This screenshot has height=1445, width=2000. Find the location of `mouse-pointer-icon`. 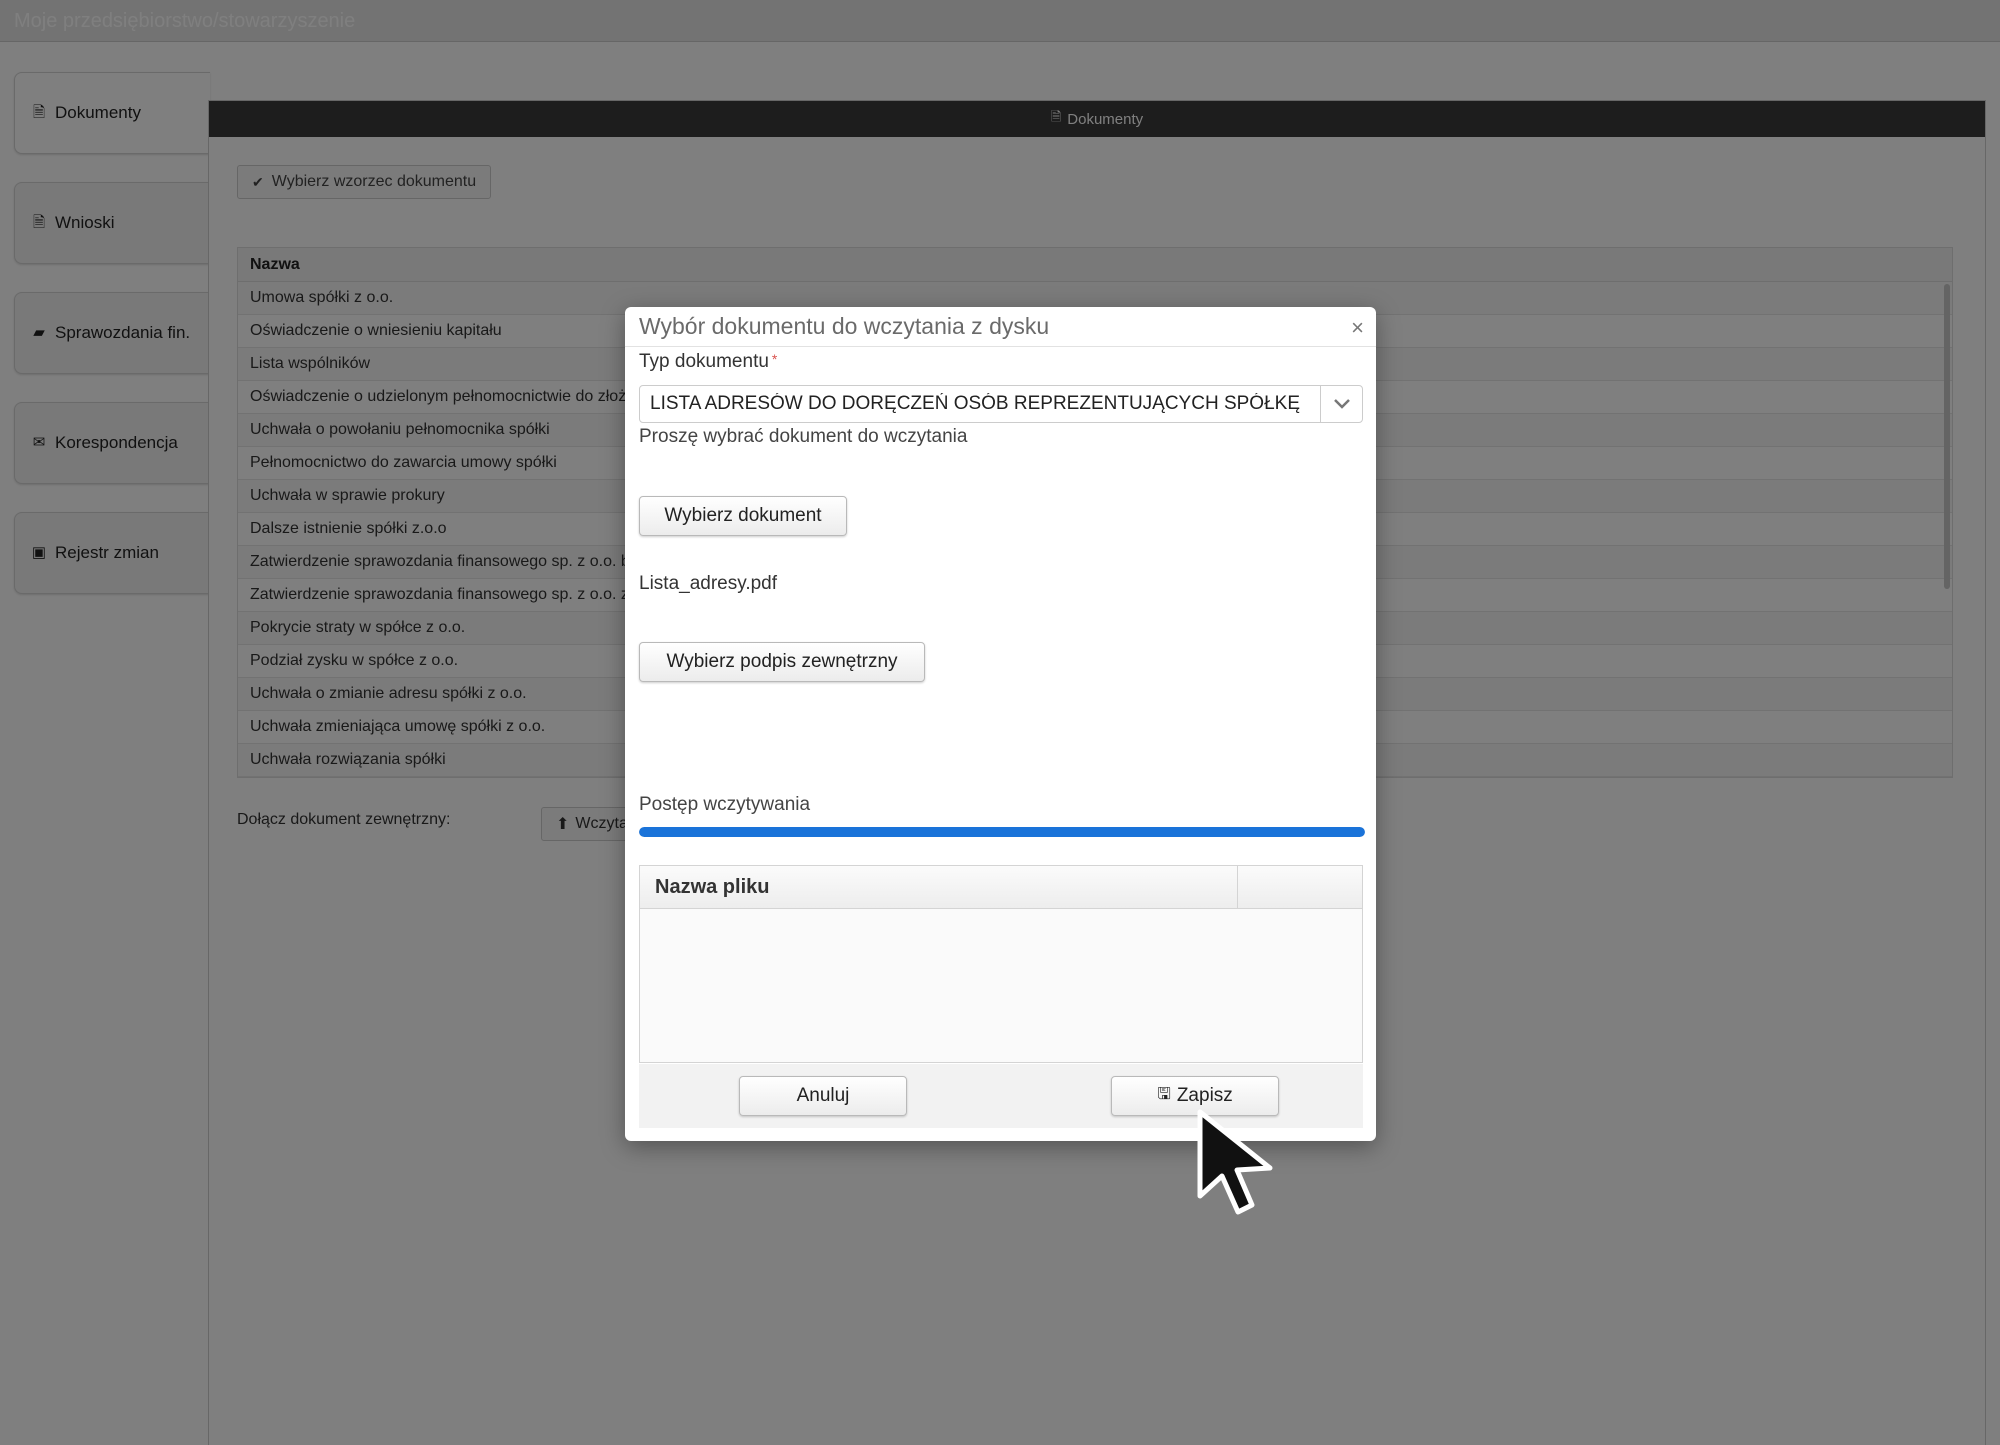

mouse-pointer-icon is located at coordinates (1235, 1162).